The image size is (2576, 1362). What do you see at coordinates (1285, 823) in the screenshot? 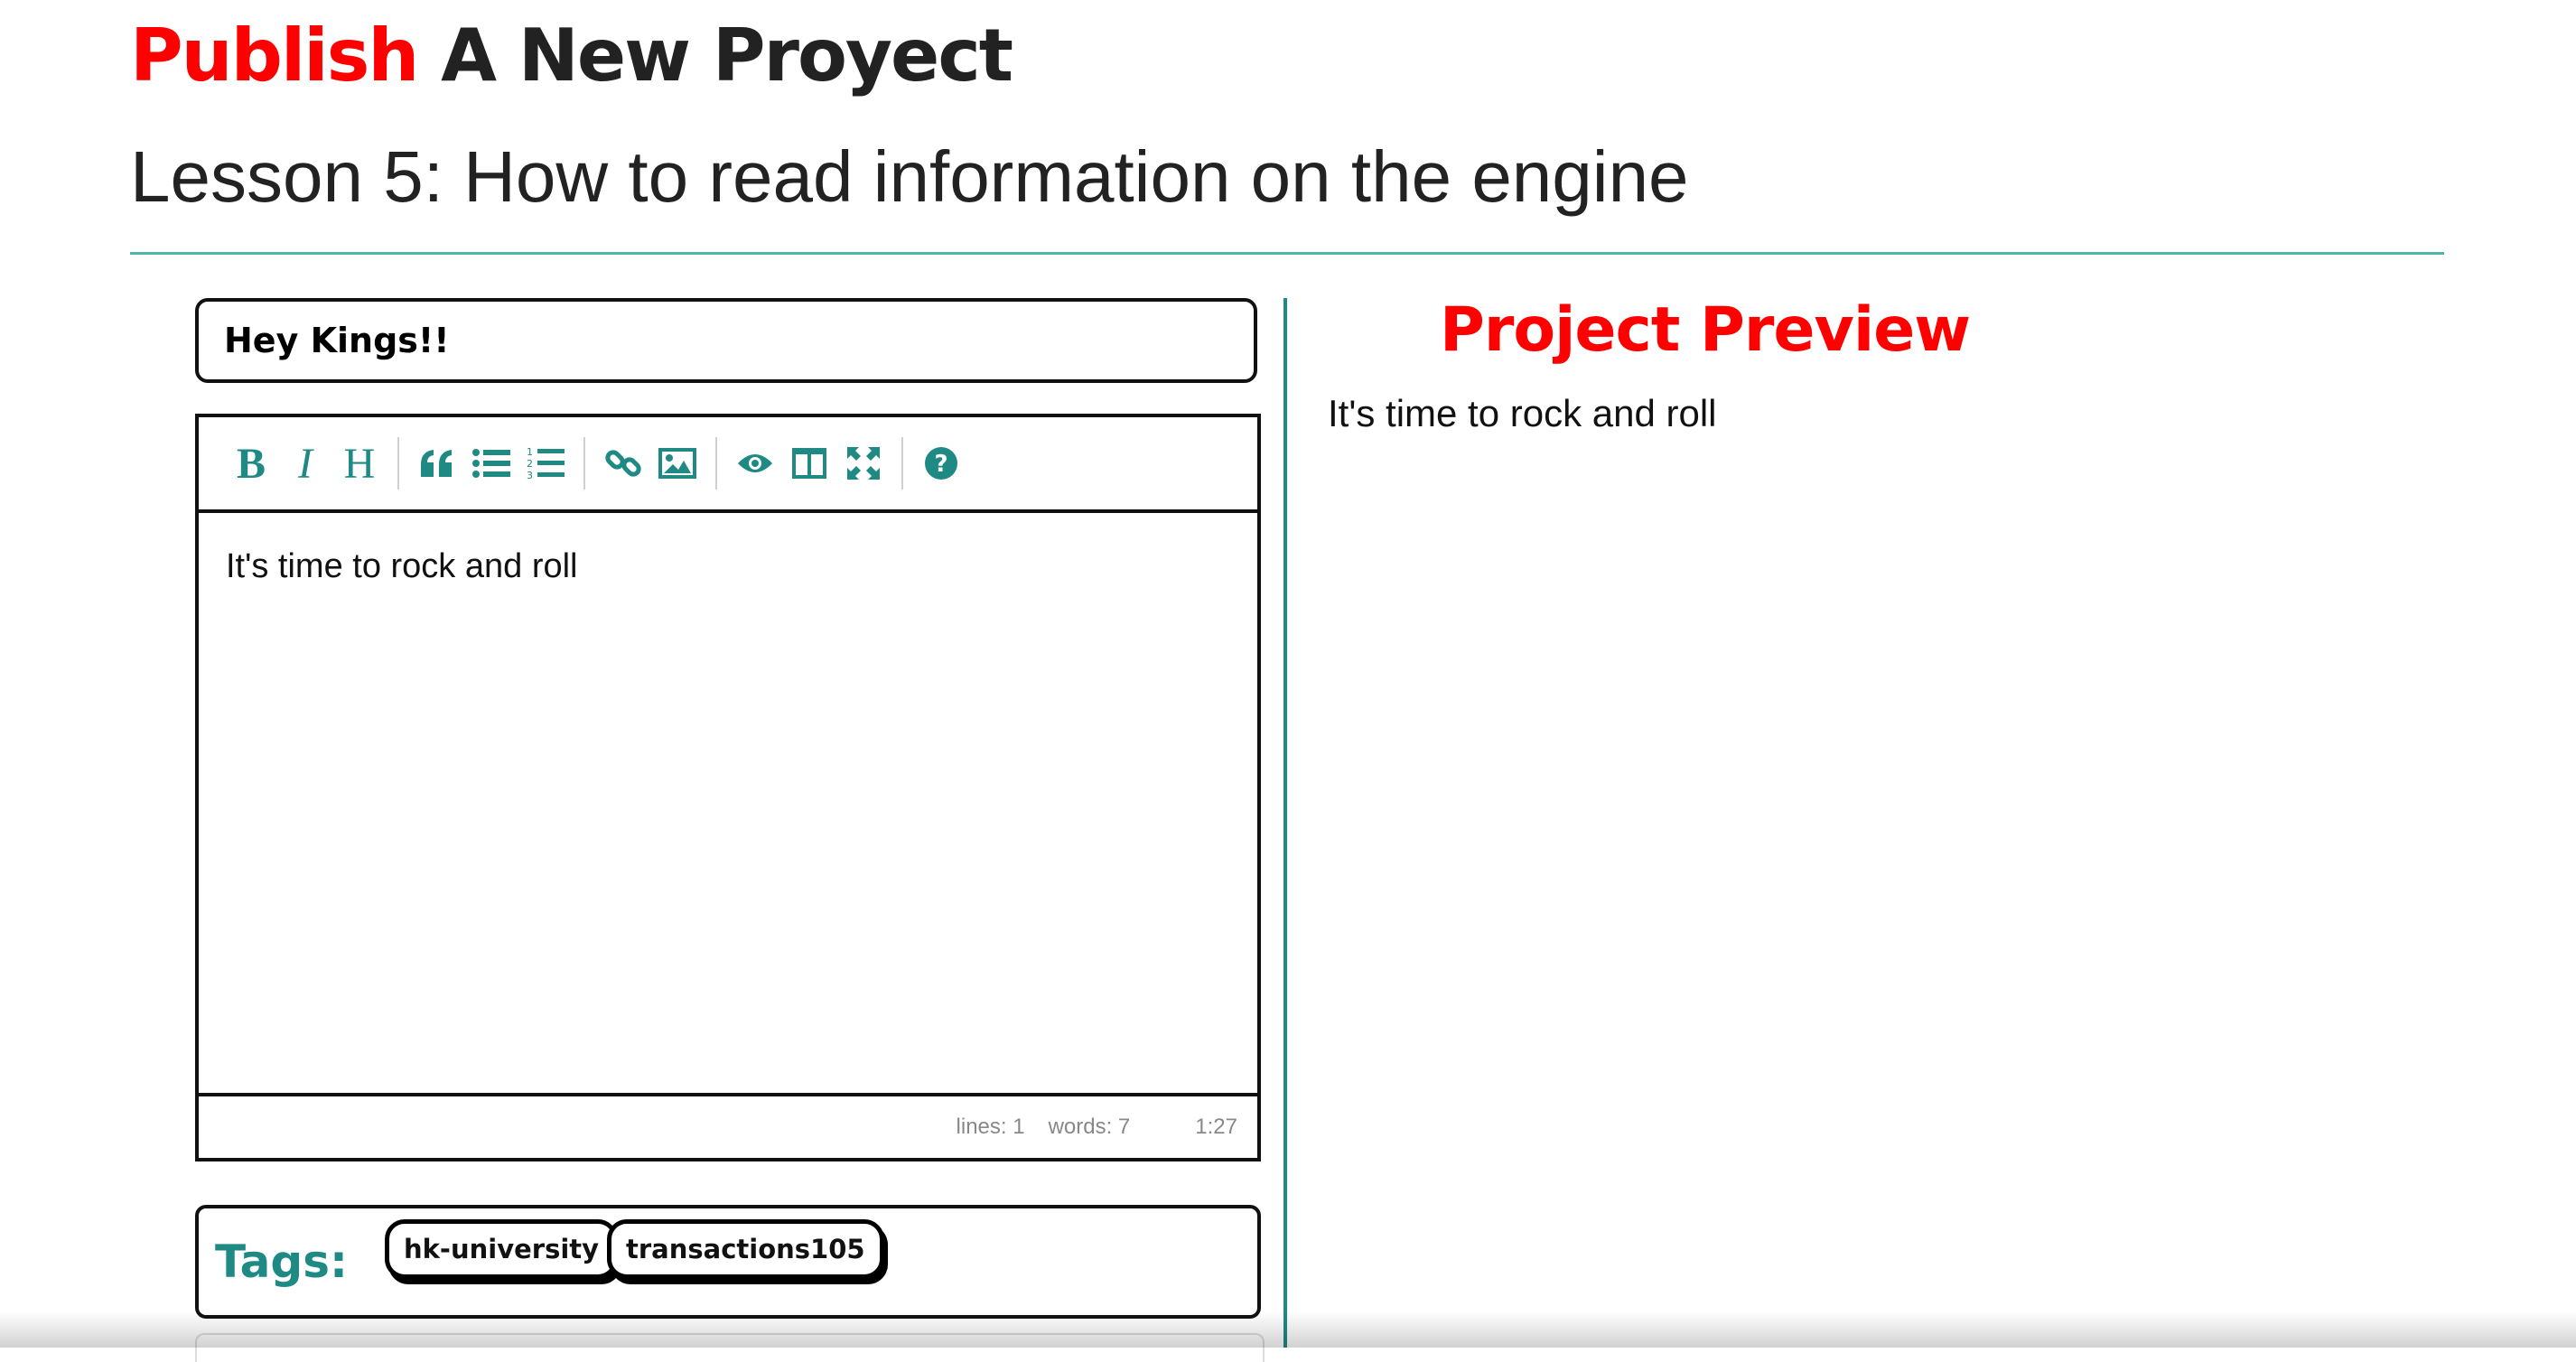
I see `column-divider` at bounding box center [1285, 823].